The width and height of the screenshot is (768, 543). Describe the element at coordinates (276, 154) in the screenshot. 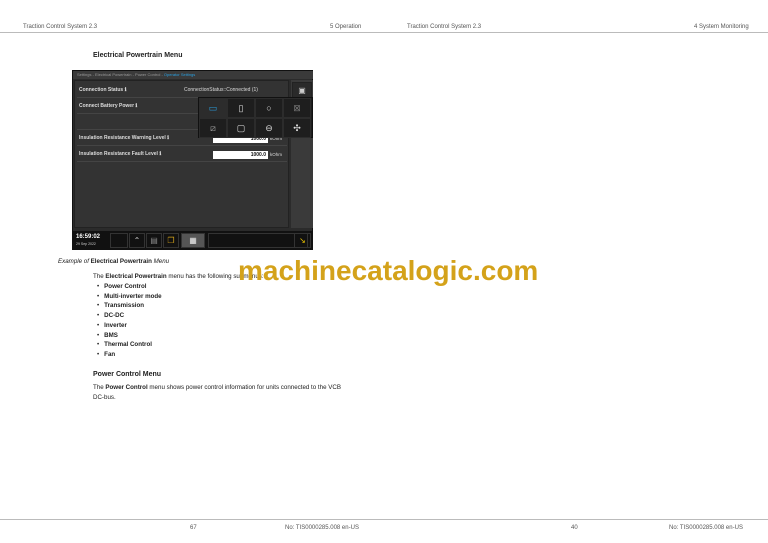

I see `unit: kOhm` at that location.